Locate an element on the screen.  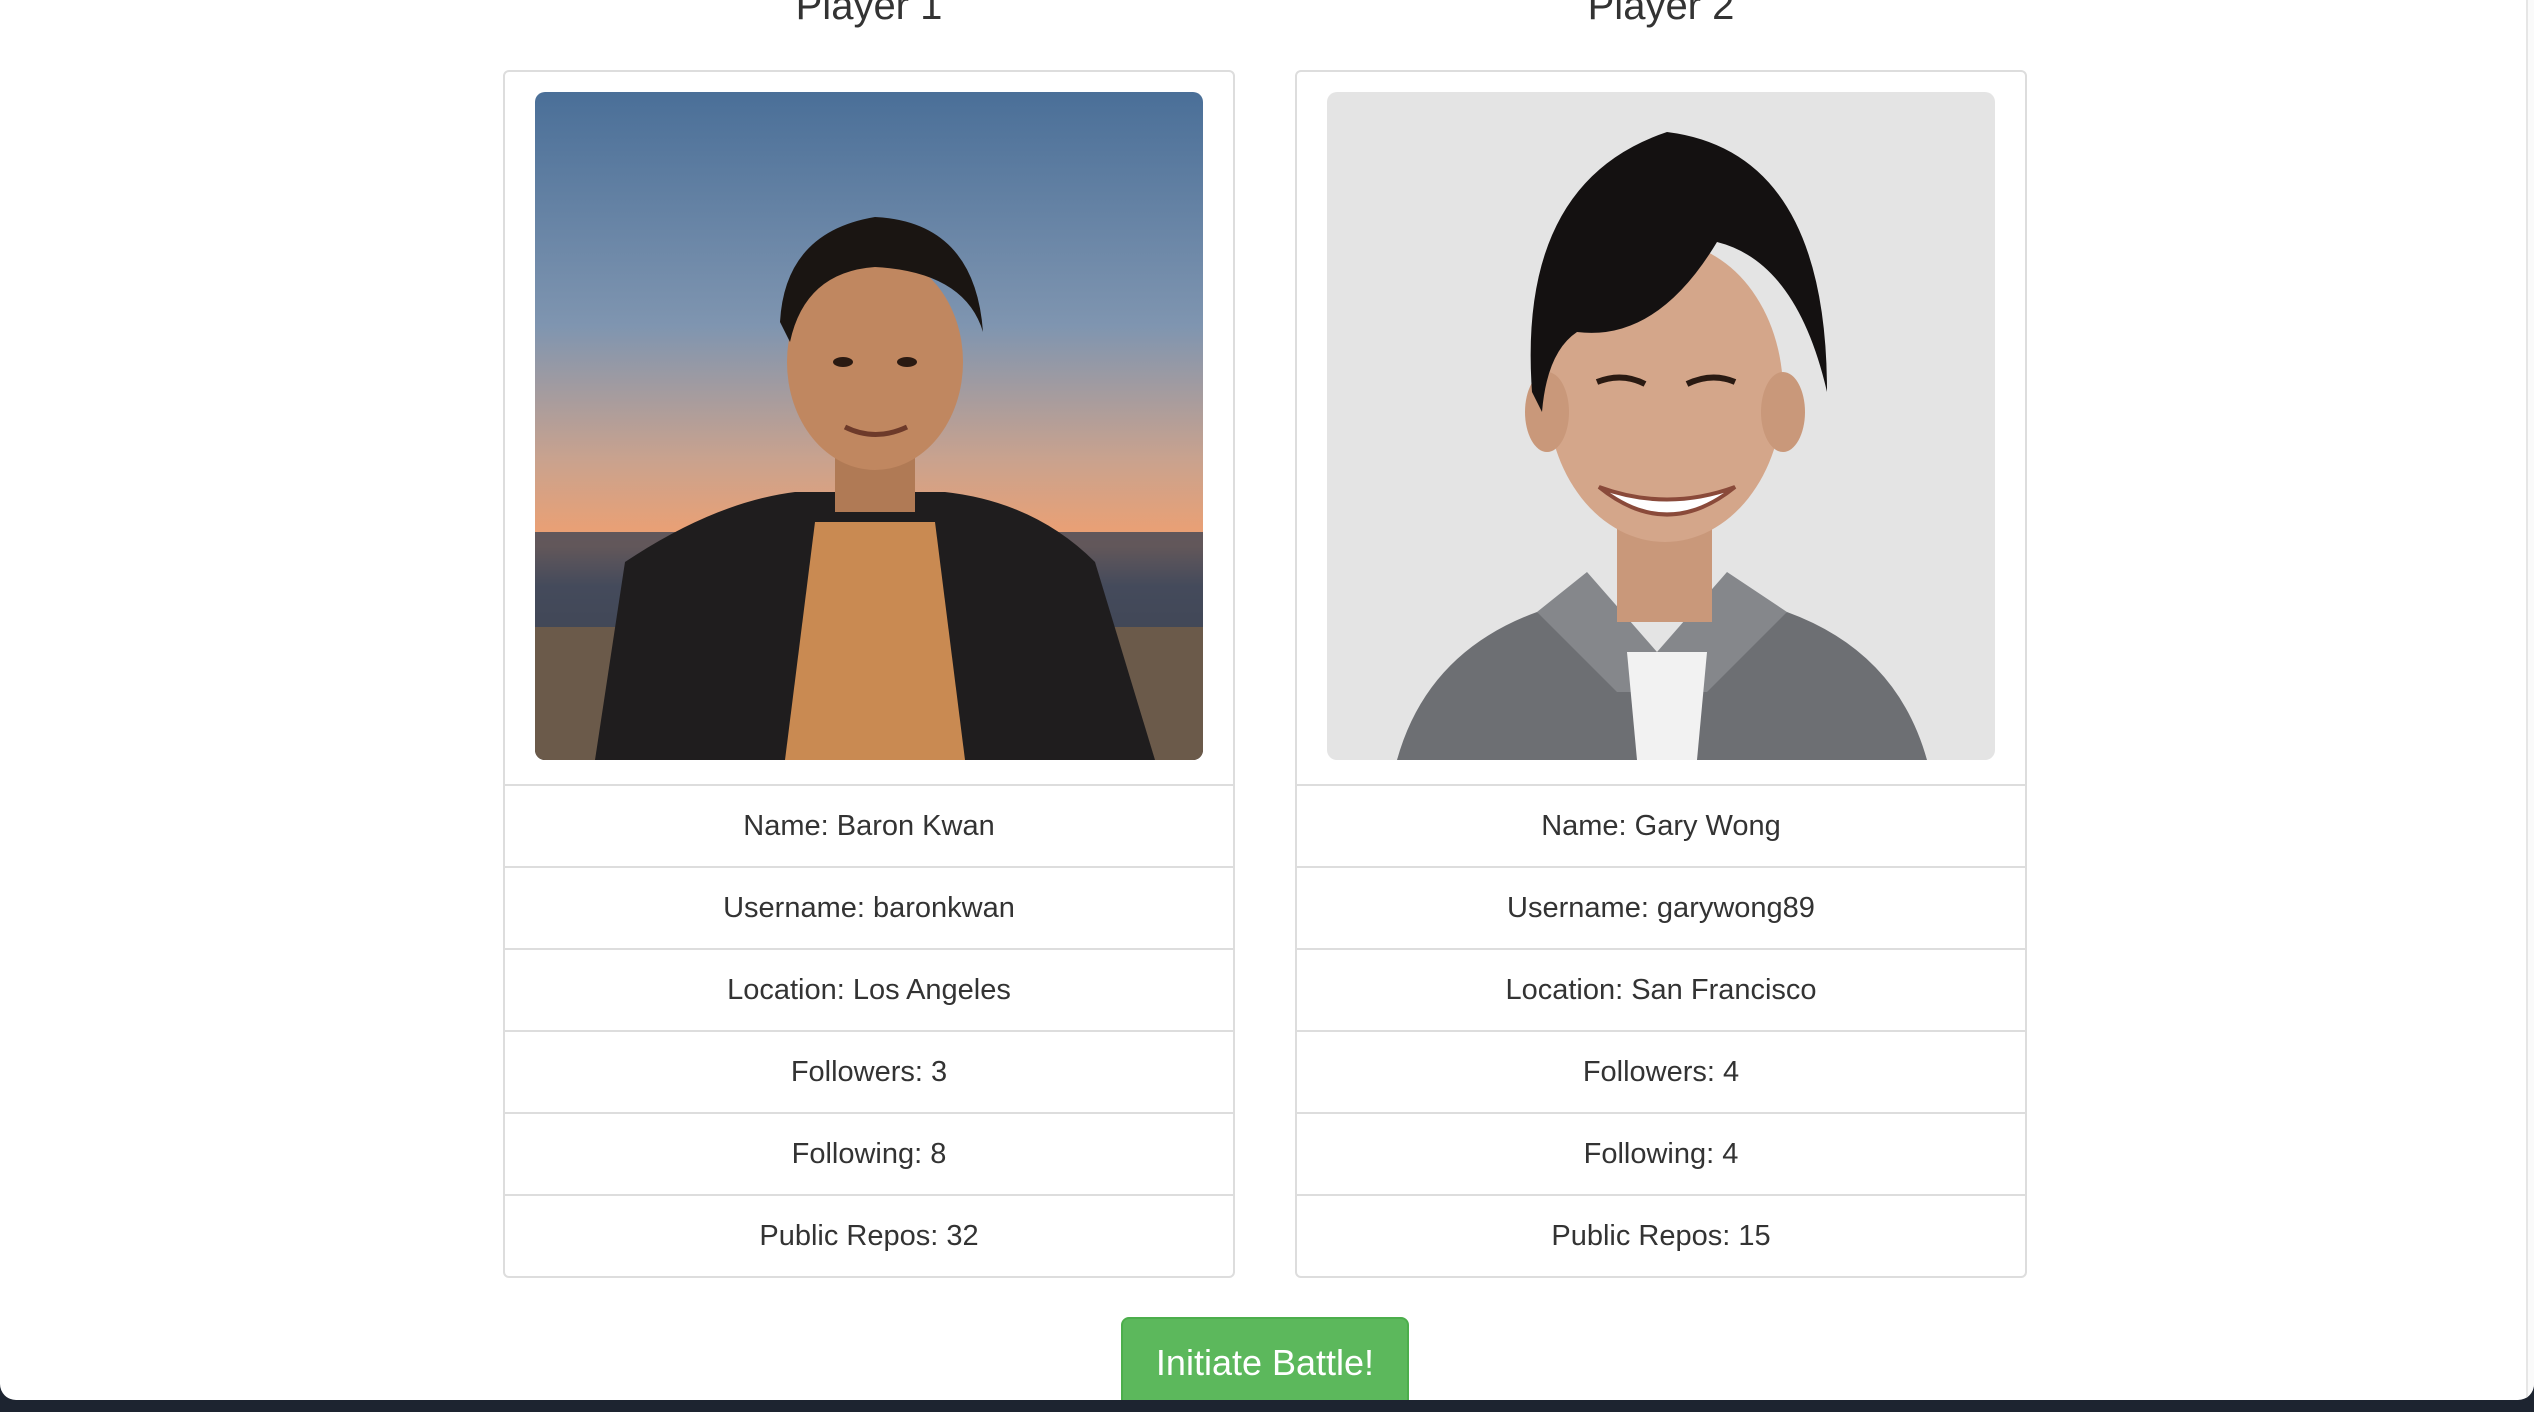
player-2-followers: Followers: 4 is located at coordinates (1661, 1073).